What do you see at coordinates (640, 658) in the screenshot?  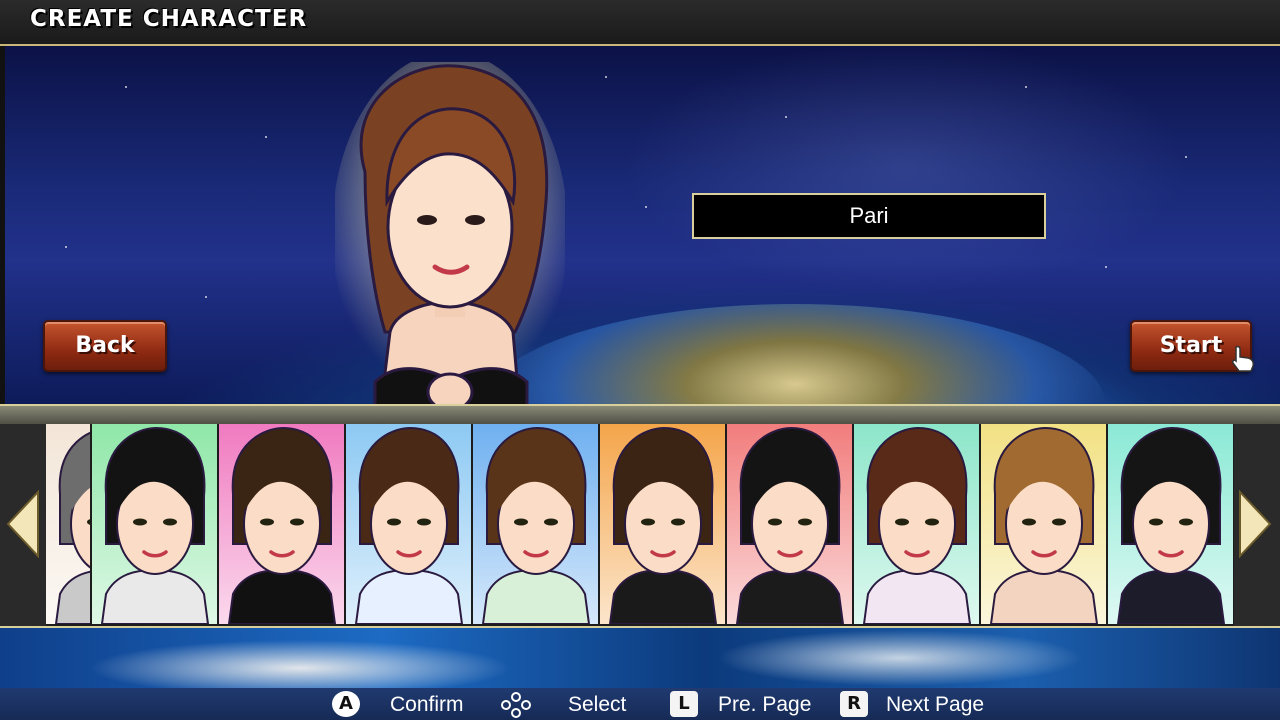 I see `bottom-earth-strip` at bounding box center [640, 658].